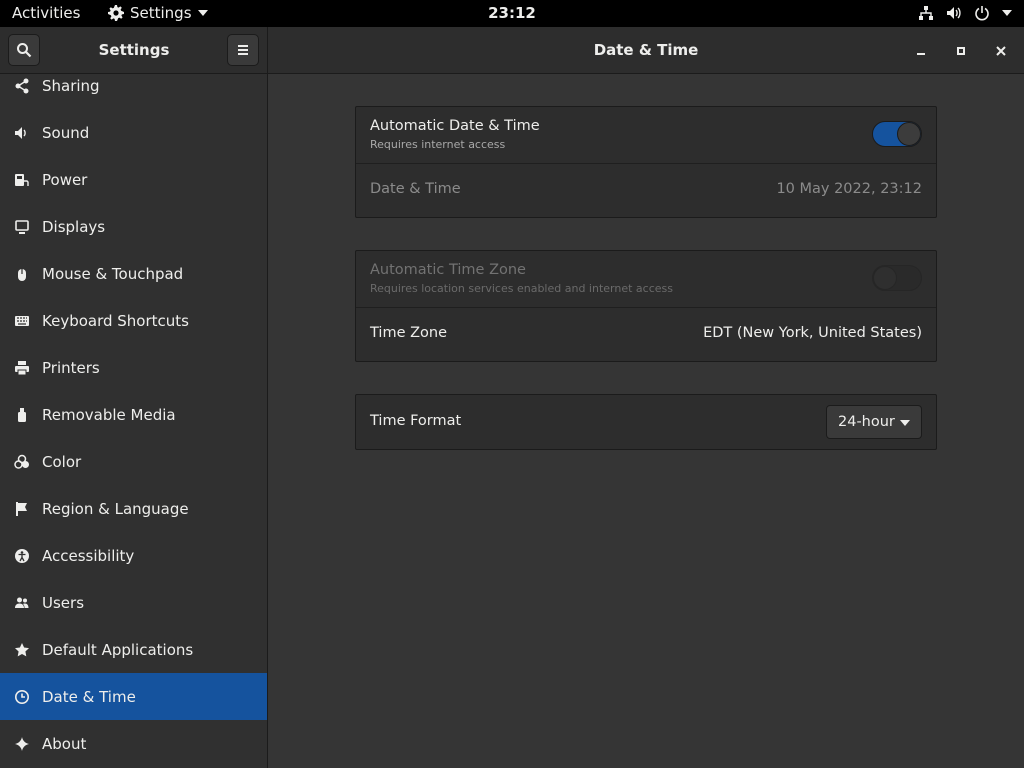  Describe the element at coordinates (849, 189) in the screenshot. I see `datetime-value: 10 May 2022, 23:12` at that location.